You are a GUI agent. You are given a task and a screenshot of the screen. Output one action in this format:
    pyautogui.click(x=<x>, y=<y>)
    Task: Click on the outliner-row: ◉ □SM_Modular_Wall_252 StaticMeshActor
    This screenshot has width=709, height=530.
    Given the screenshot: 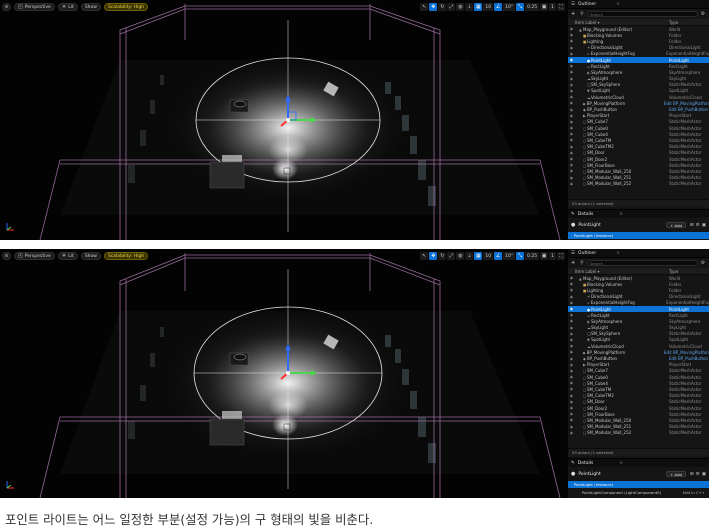 What is the action you would take?
    pyautogui.click(x=638, y=433)
    